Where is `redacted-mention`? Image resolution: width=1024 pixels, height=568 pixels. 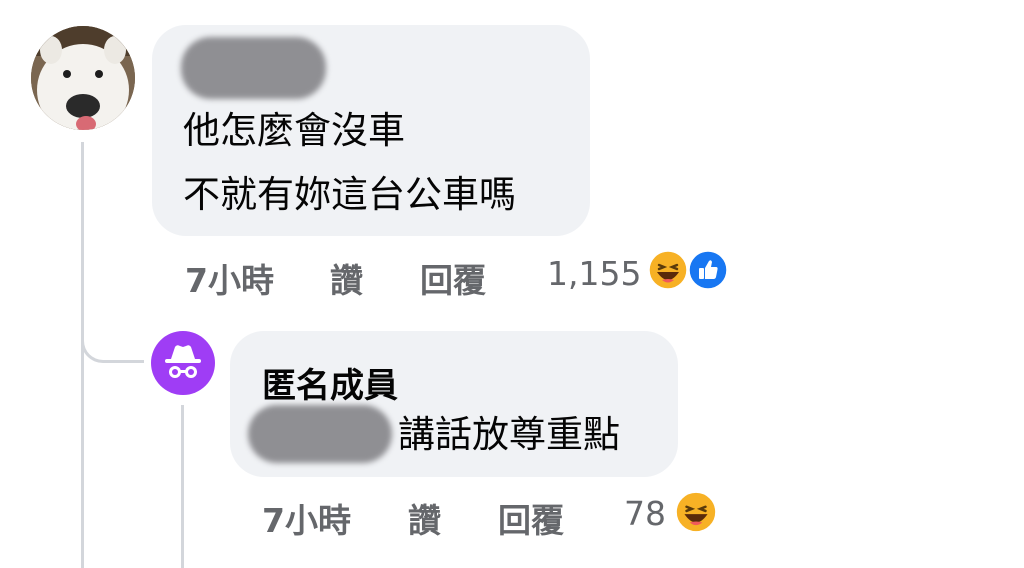 redacted-mention is located at coordinates (320, 434).